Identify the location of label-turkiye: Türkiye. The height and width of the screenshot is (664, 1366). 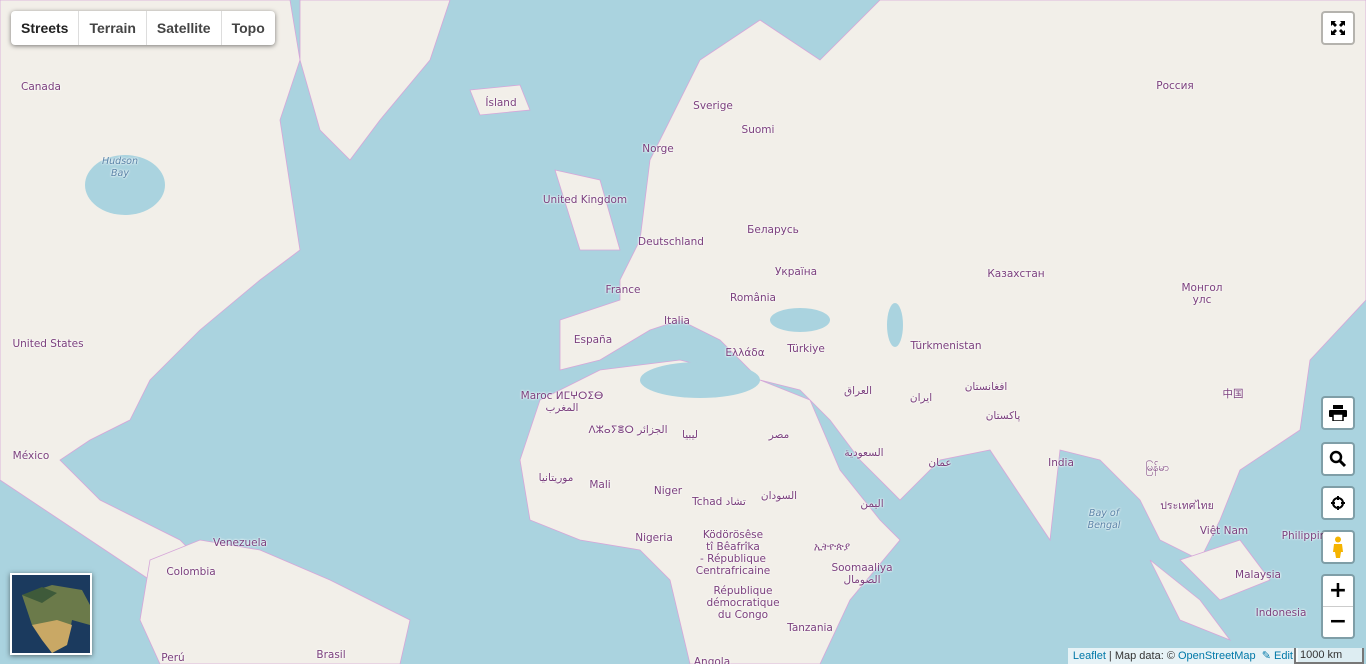
(806, 349).